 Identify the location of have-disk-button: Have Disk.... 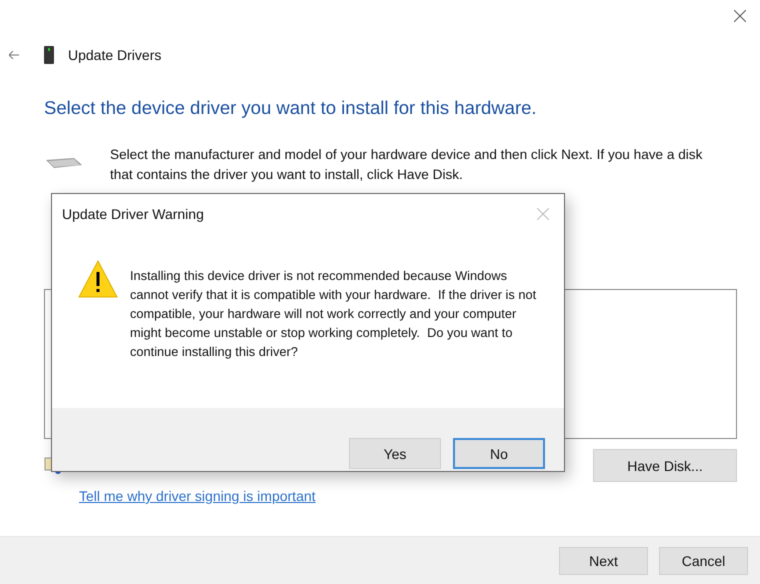
(665, 465).